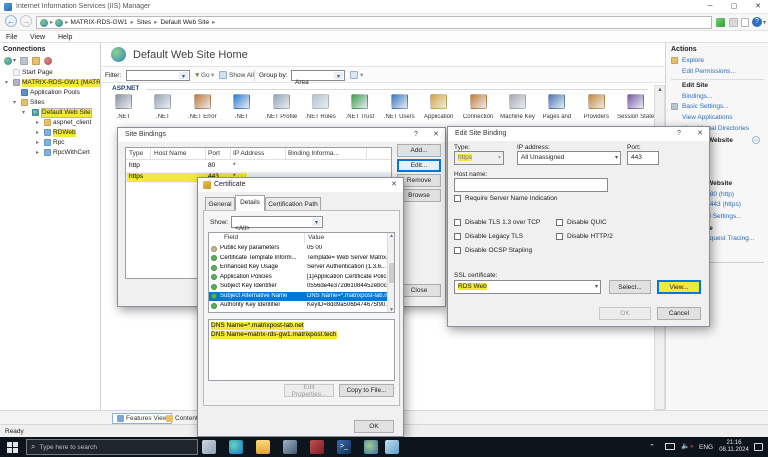 The width and height of the screenshot is (768, 457). What do you see at coordinates (50, 83) in the screenshot?
I see `tree-item-matrix-rds-gw1-matrixpo: ▾ MATRIX-RDS-GW1 (MATRIXPO` at bounding box center [50, 83].